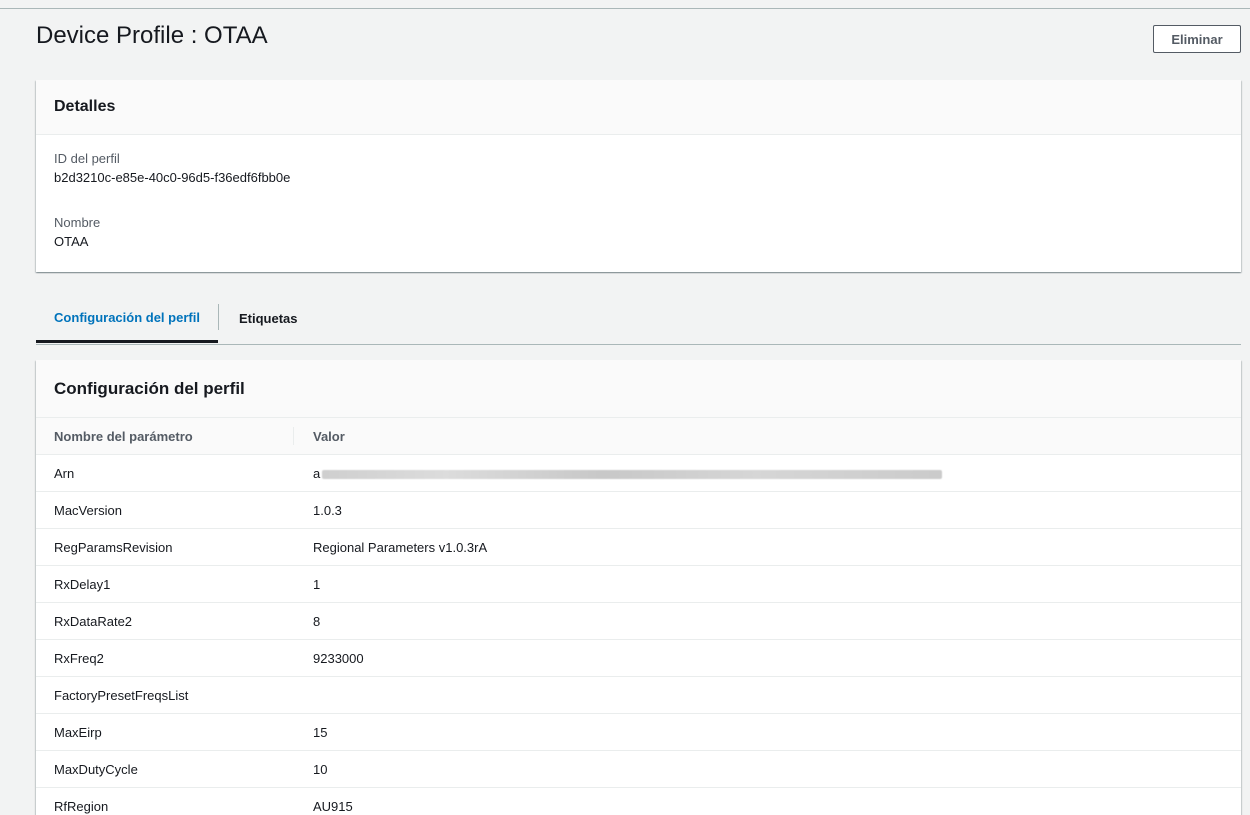 The image size is (1250, 815). Describe the element at coordinates (767, 547) in the screenshot. I see `param-value: Regional Parameters v1.0.3rA` at that location.